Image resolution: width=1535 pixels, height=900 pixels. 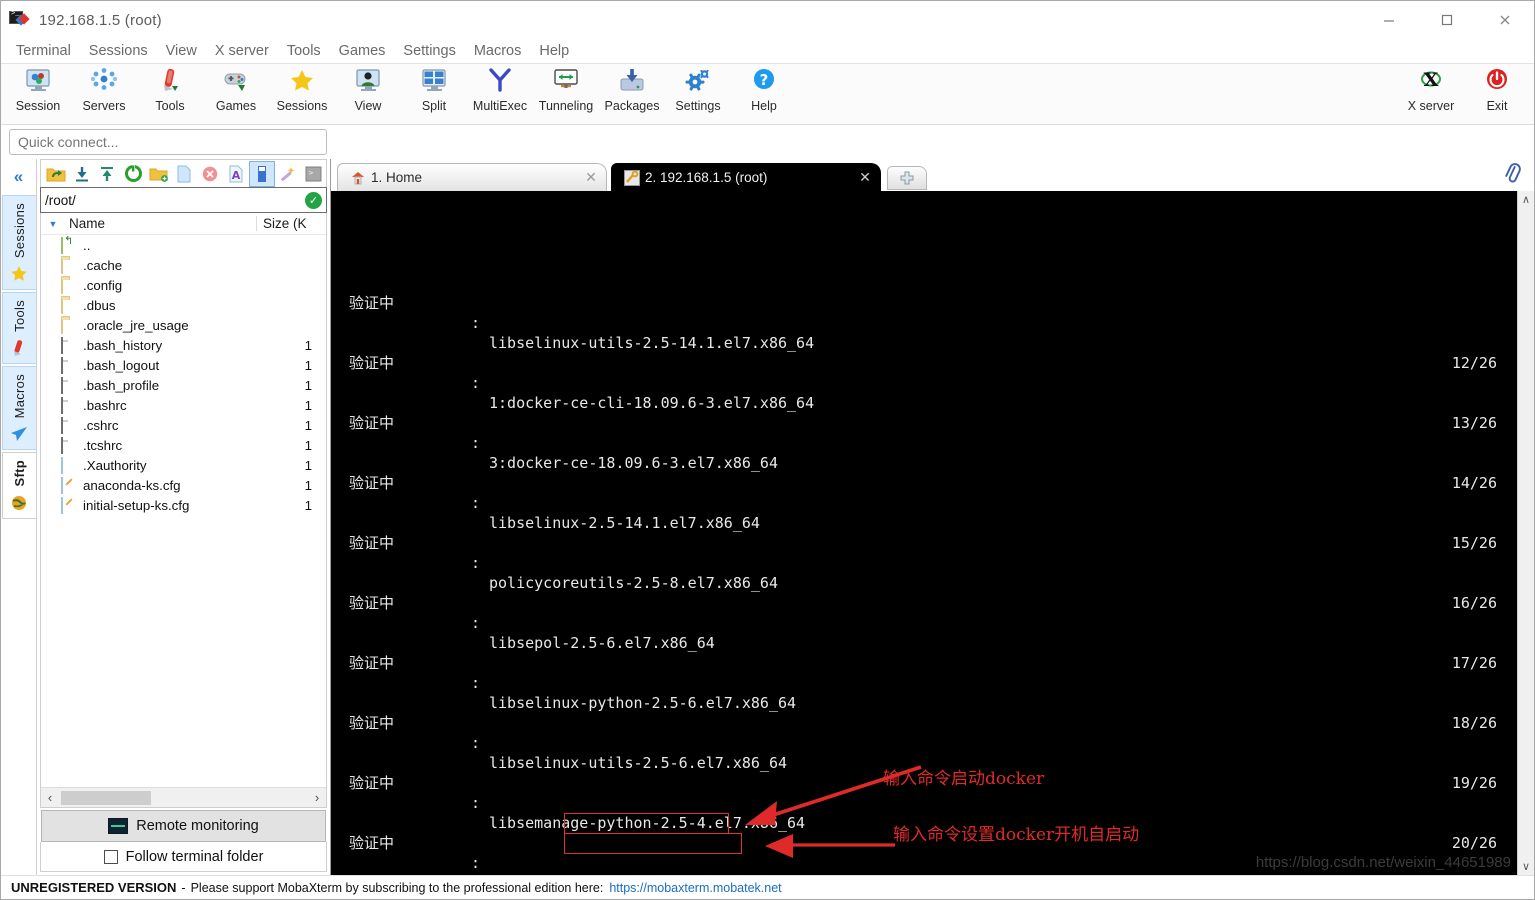 What do you see at coordinates (692, 888) in the screenshot?
I see `mobaxterm-website-link: https://mobaxterm.mobatek.net` at bounding box center [692, 888].